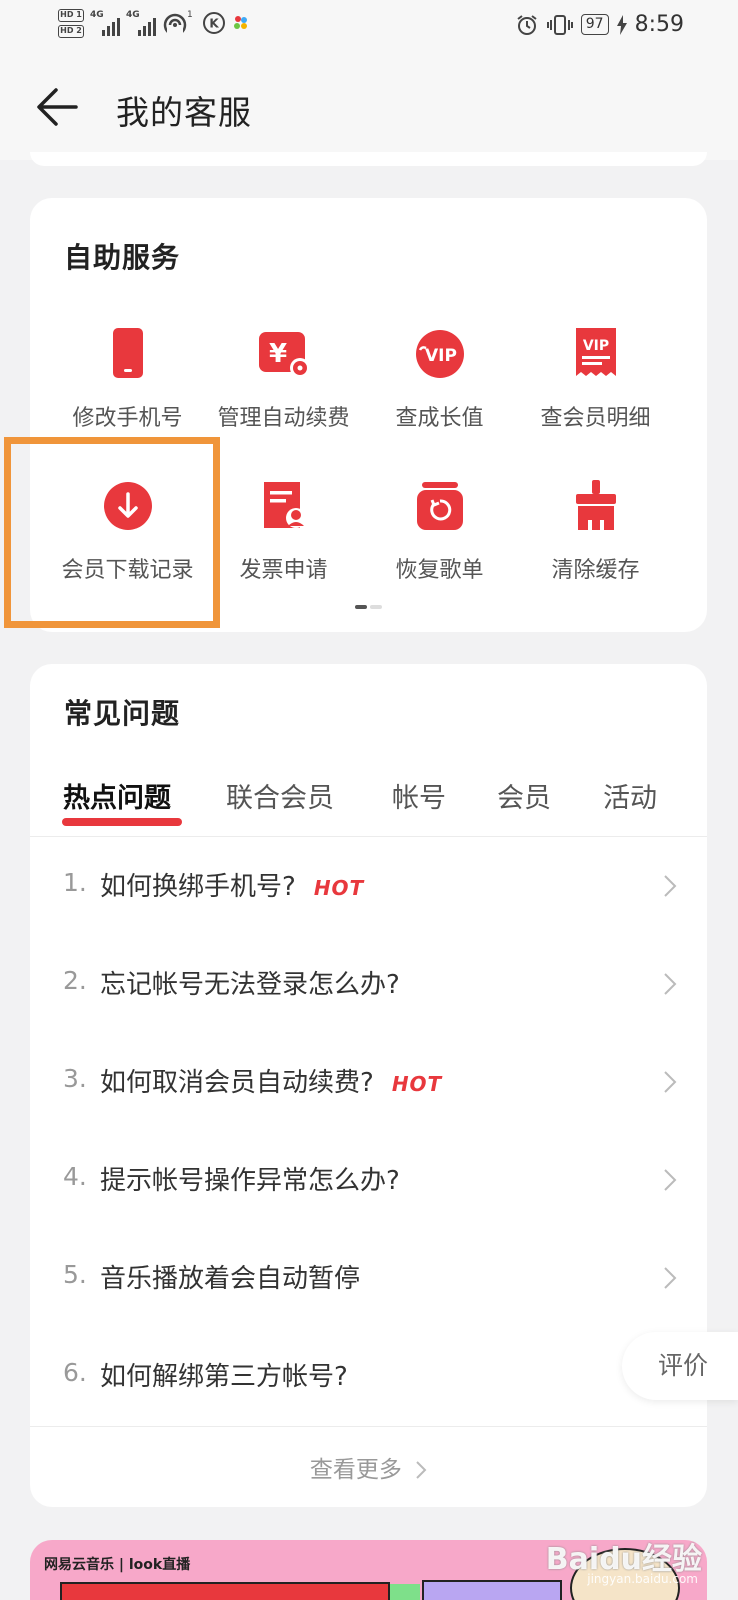  I want to click on phone-icon, so click(127, 353).